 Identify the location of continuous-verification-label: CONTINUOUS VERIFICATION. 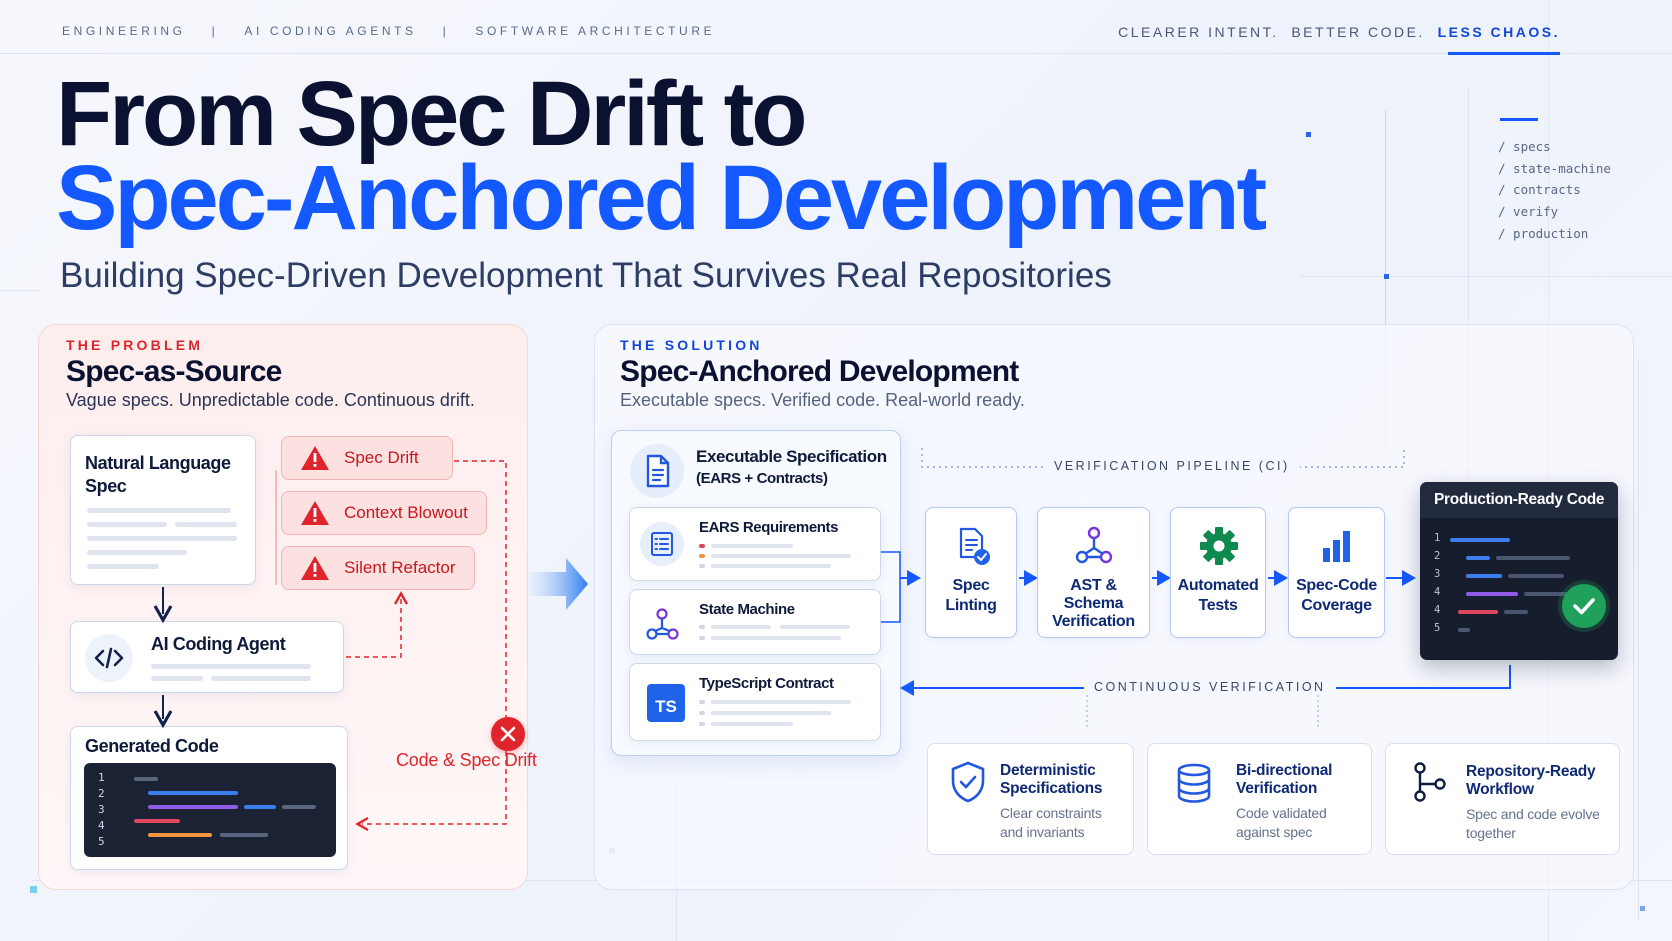
(1210, 687).